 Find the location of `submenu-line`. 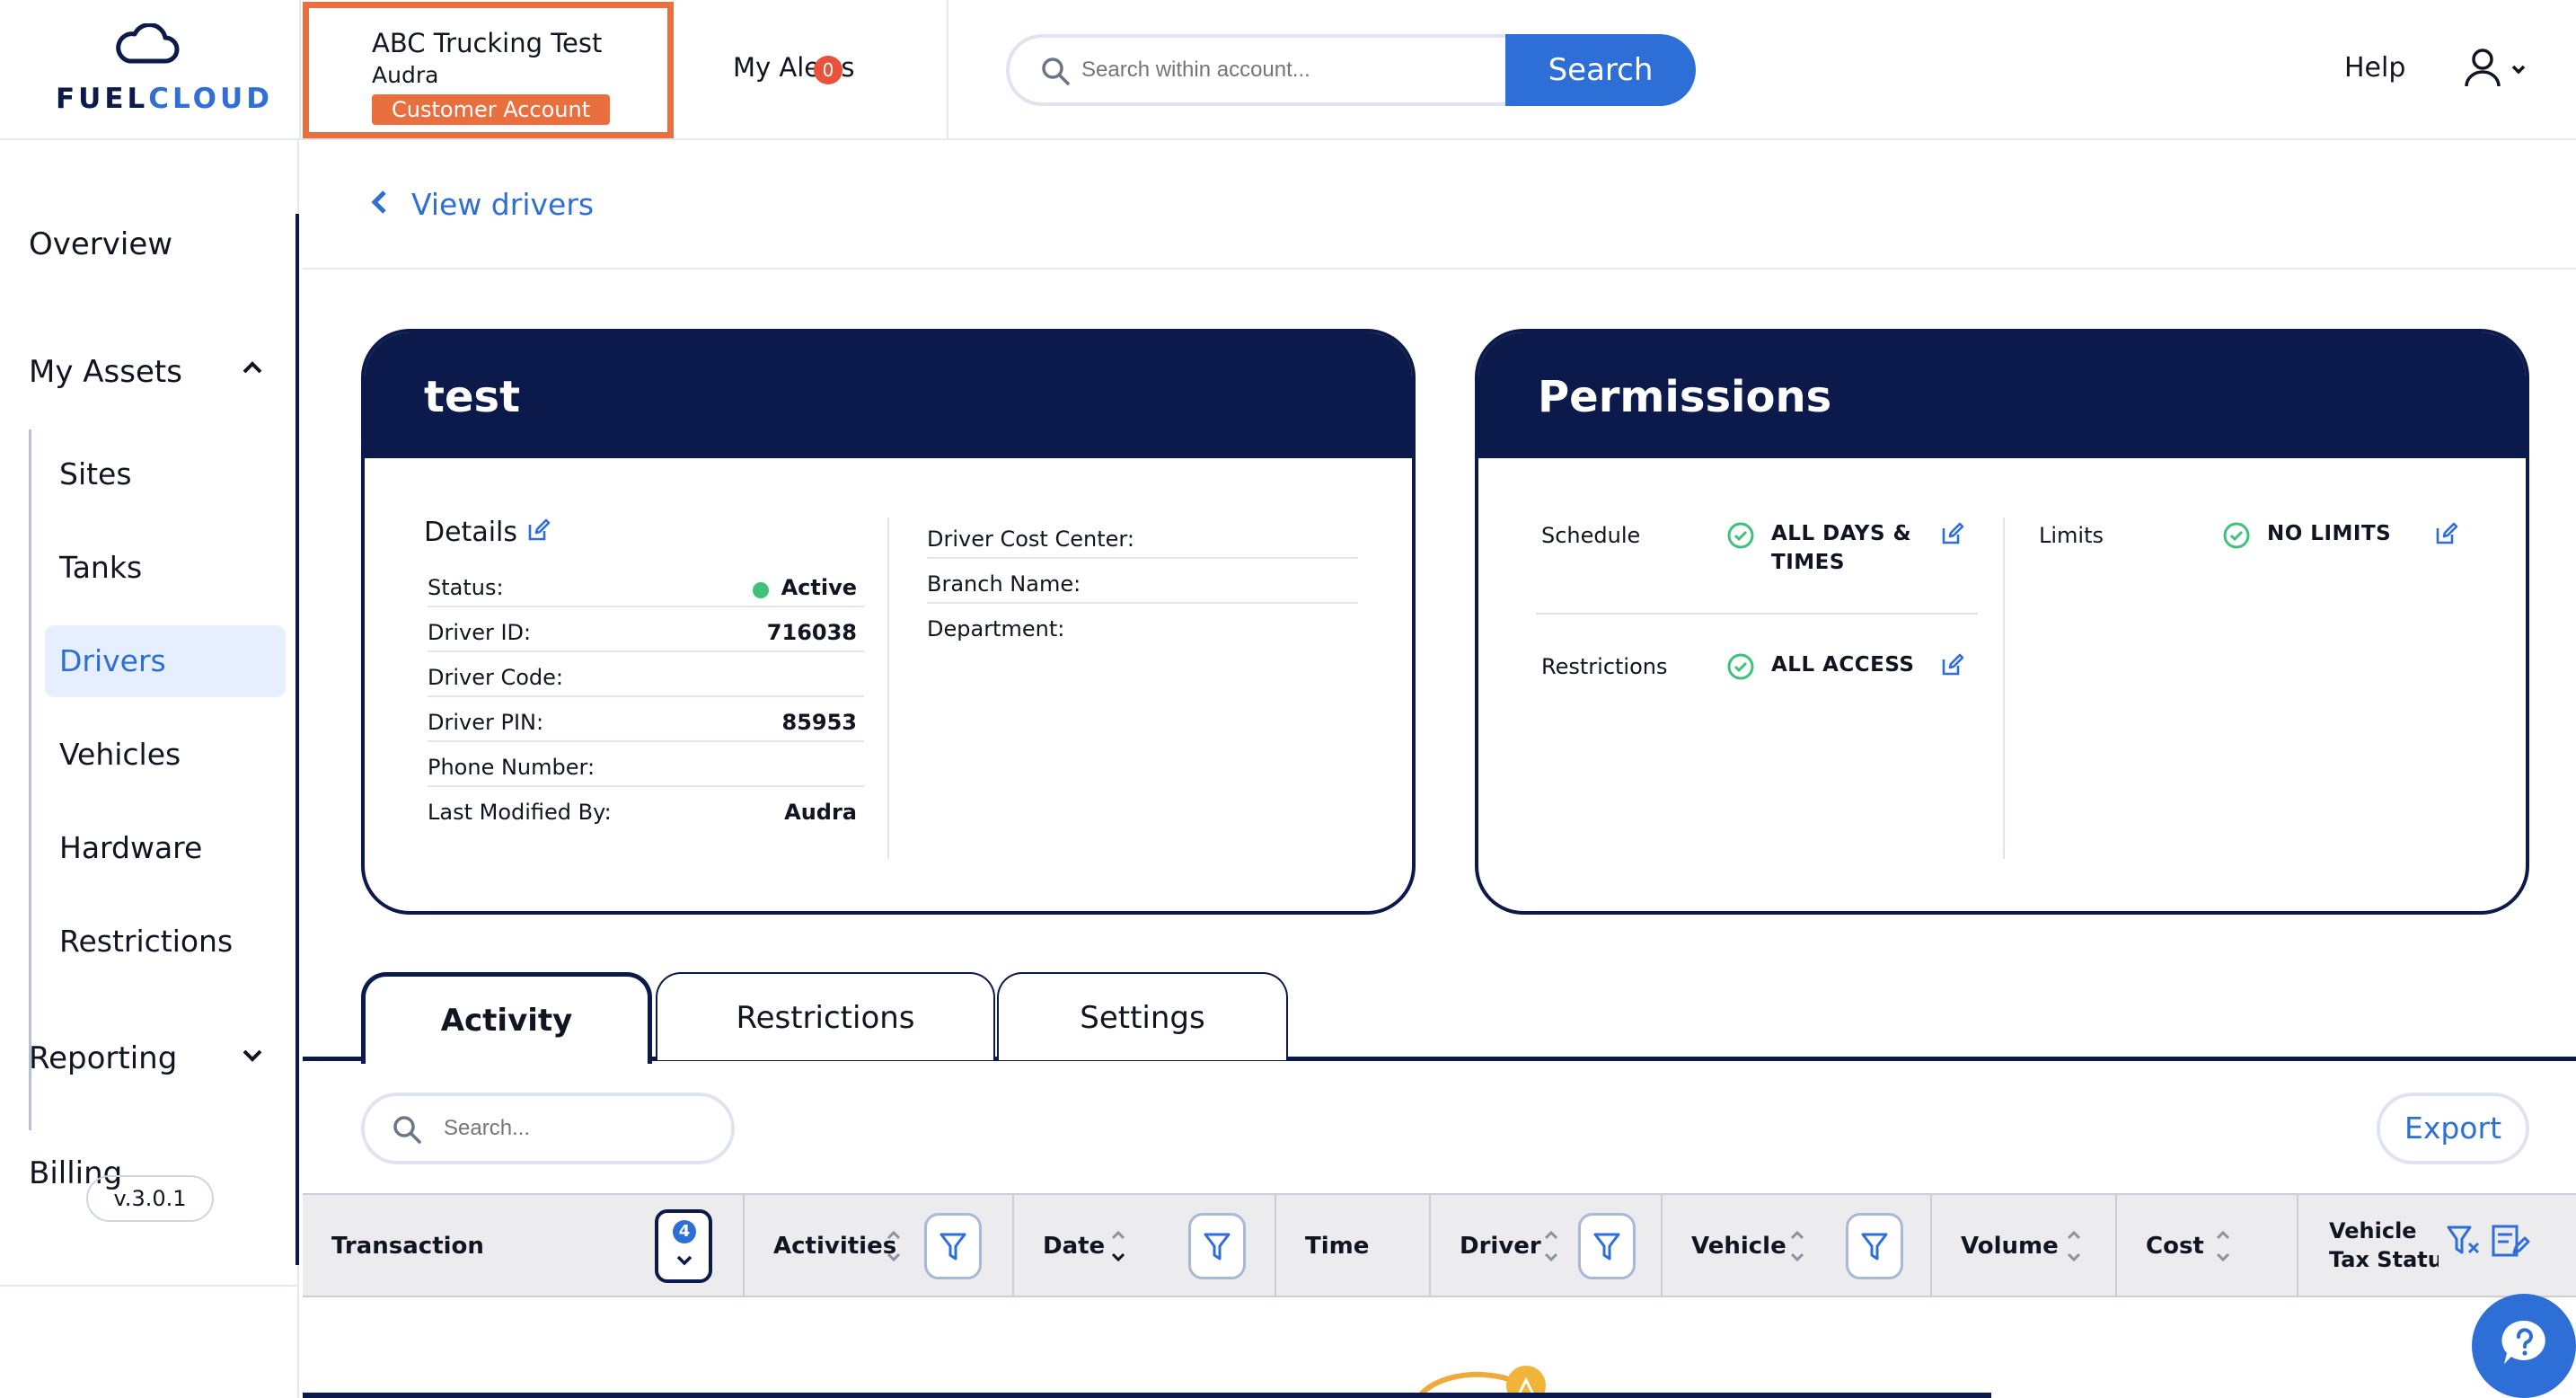

submenu-line is located at coordinates (30, 779).